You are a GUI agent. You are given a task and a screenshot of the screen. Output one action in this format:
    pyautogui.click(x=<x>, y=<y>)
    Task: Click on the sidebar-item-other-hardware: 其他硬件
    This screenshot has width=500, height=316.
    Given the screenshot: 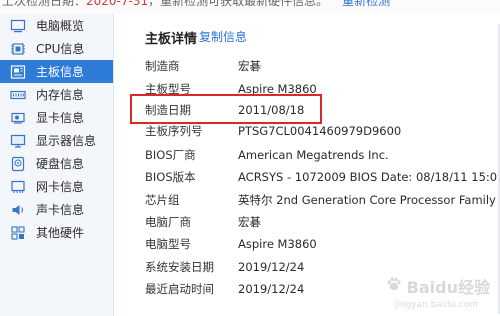 What is the action you would take?
    pyautogui.click(x=56, y=232)
    